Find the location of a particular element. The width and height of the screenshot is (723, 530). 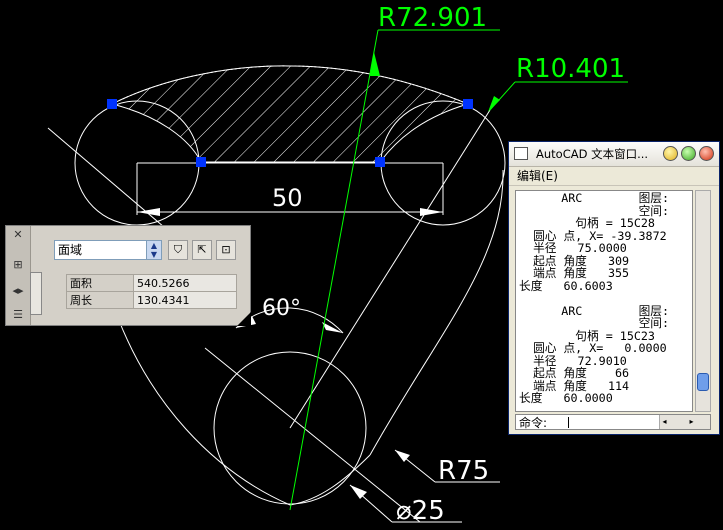

quick-select-button: ⊡ is located at coordinates (226, 250).